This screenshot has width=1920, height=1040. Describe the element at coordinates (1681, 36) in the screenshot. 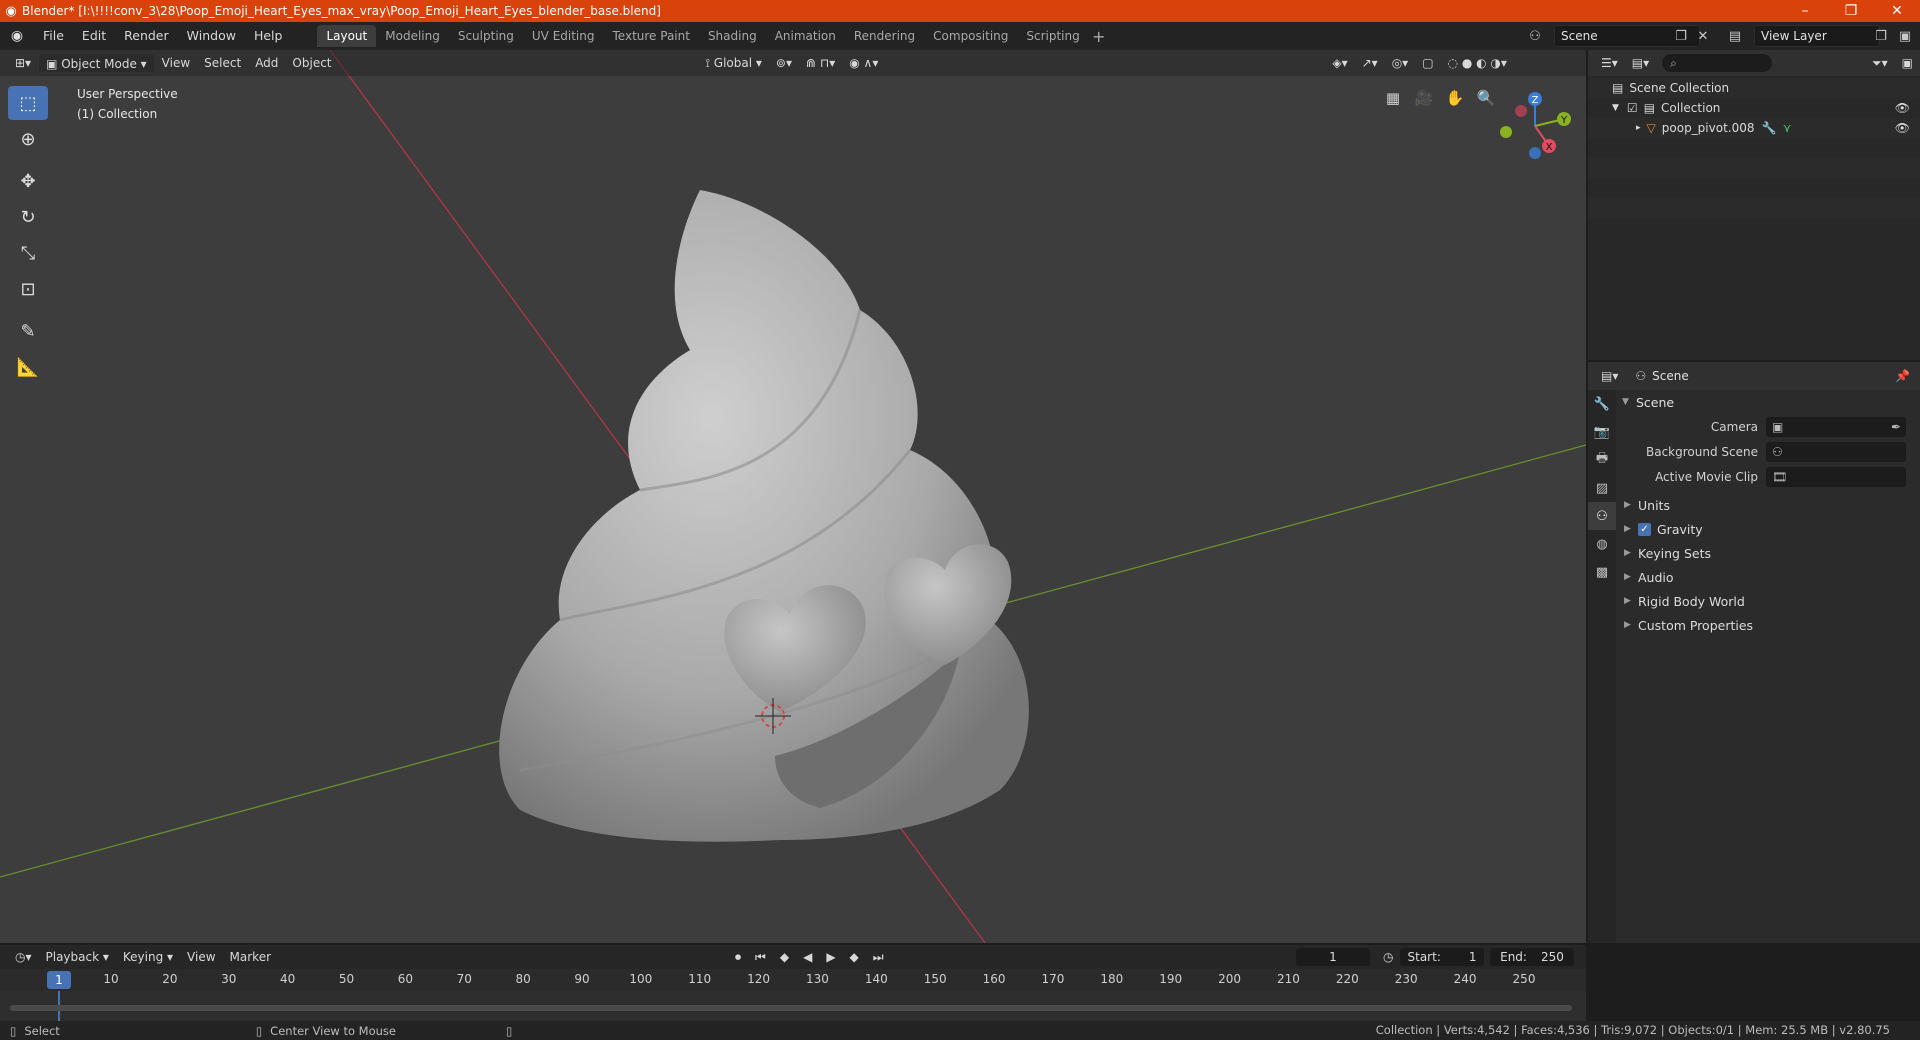

I see `new-scene-icon: ❐` at that location.